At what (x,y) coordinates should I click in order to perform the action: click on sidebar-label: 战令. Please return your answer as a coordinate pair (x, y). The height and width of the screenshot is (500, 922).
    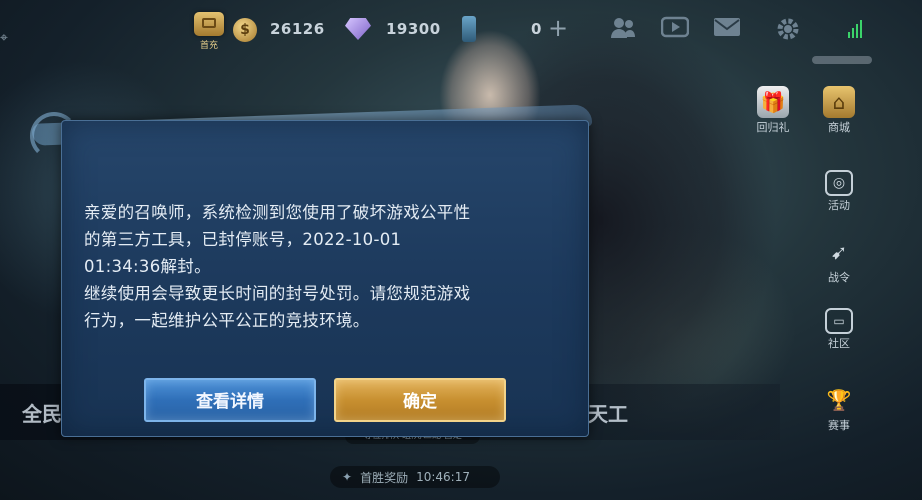
    Looking at the image, I should click on (839, 277).